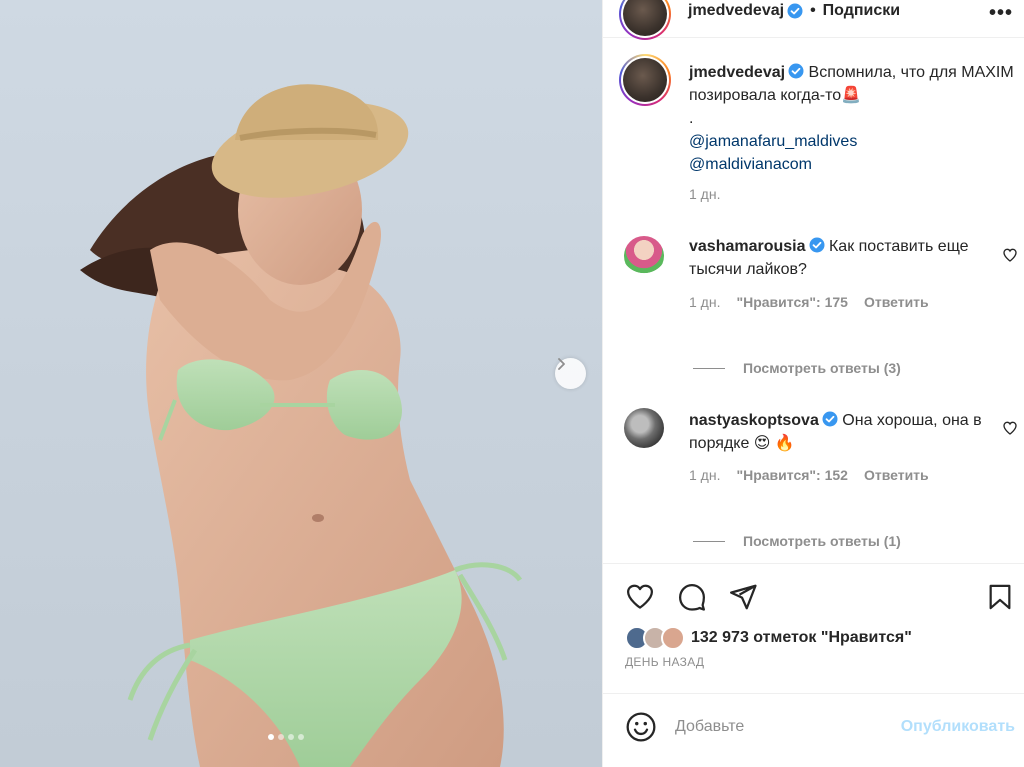 The image size is (1024, 767). Describe the element at coordinates (791, 302) in the screenshot. I see `comment-likes: "Нравится": 175` at that location.